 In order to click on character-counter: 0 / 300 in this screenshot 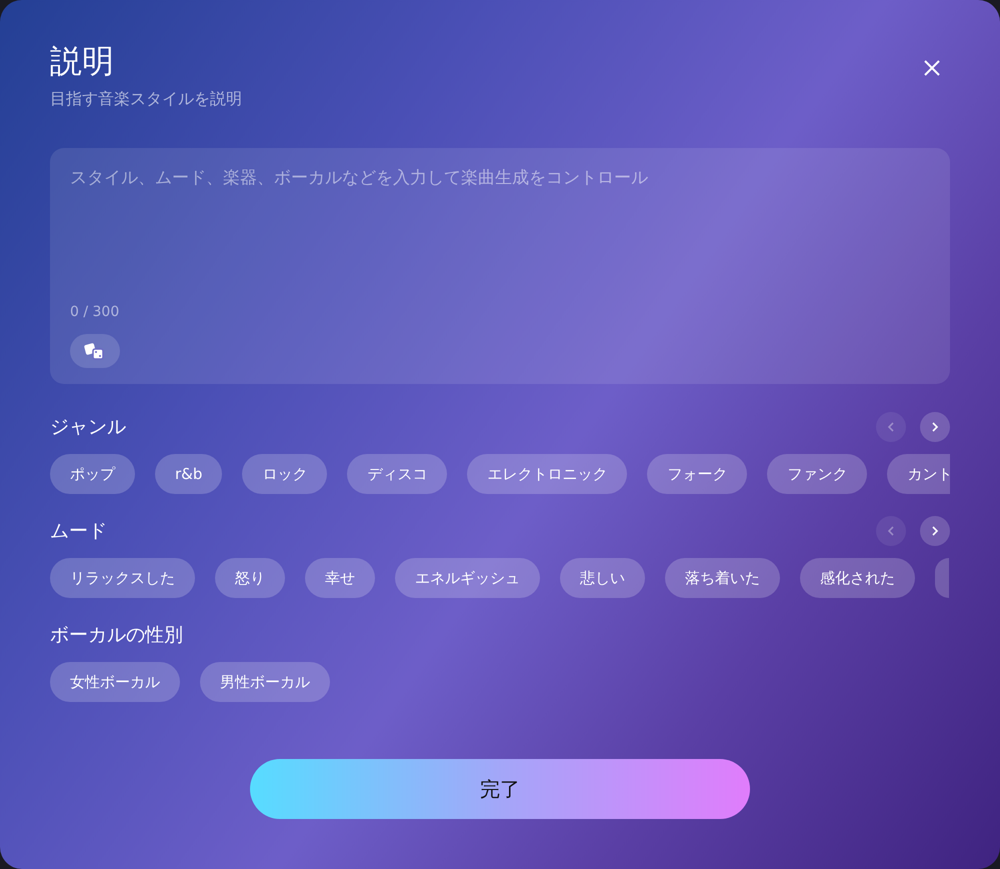, I will do `click(95, 312)`.